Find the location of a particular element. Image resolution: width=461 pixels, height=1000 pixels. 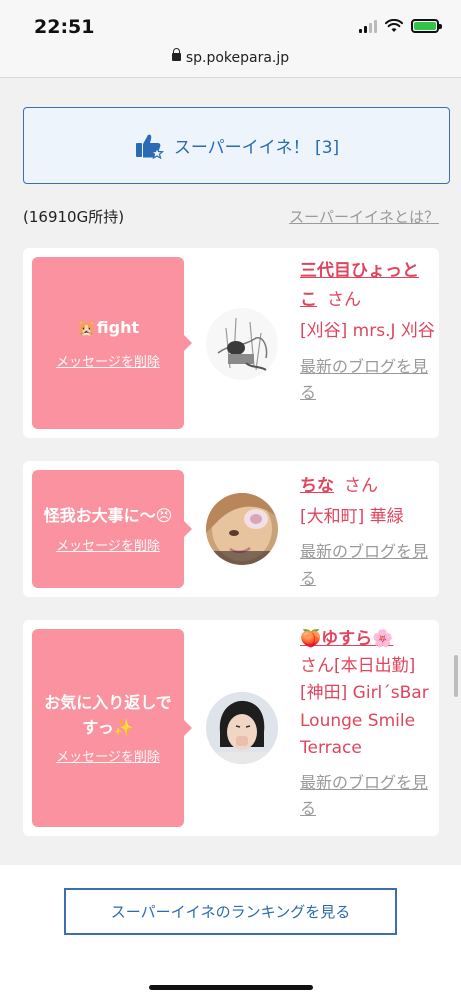

message-text: 🐹fight is located at coordinates (108, 328).